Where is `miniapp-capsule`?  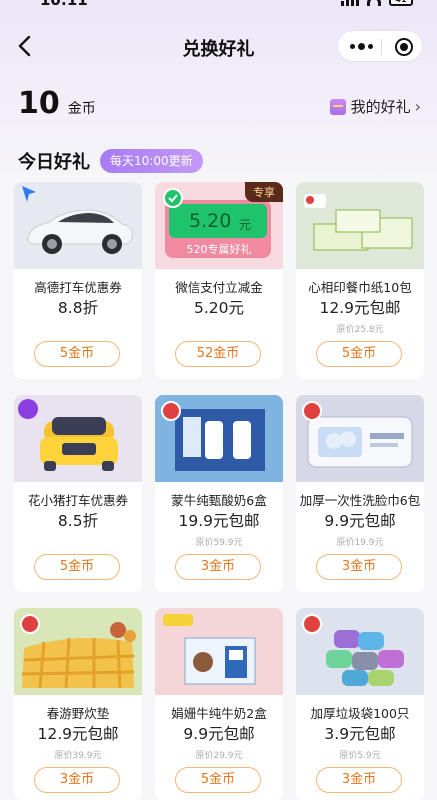
miniapp-capsule is located at coordinates (380, 46).